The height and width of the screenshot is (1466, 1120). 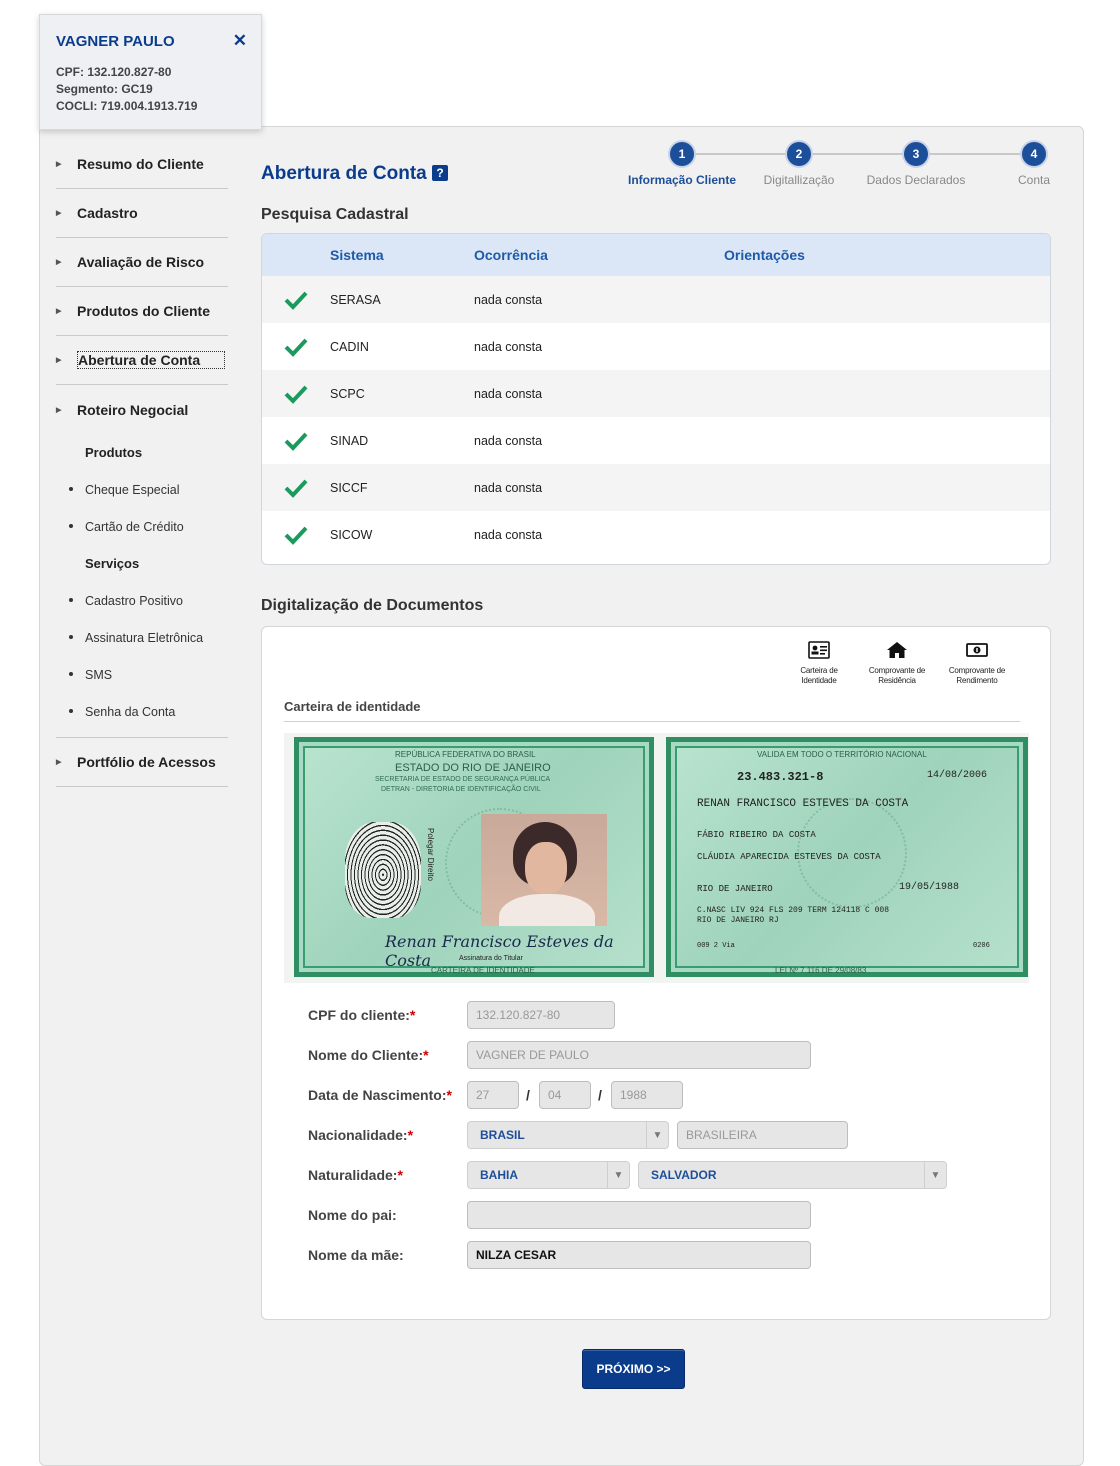 What do you see at coordinates (819, 663) in the screenshot?
I see `doc-type-identidade: Carteira de Identidade` at bounding box center [819, 663].